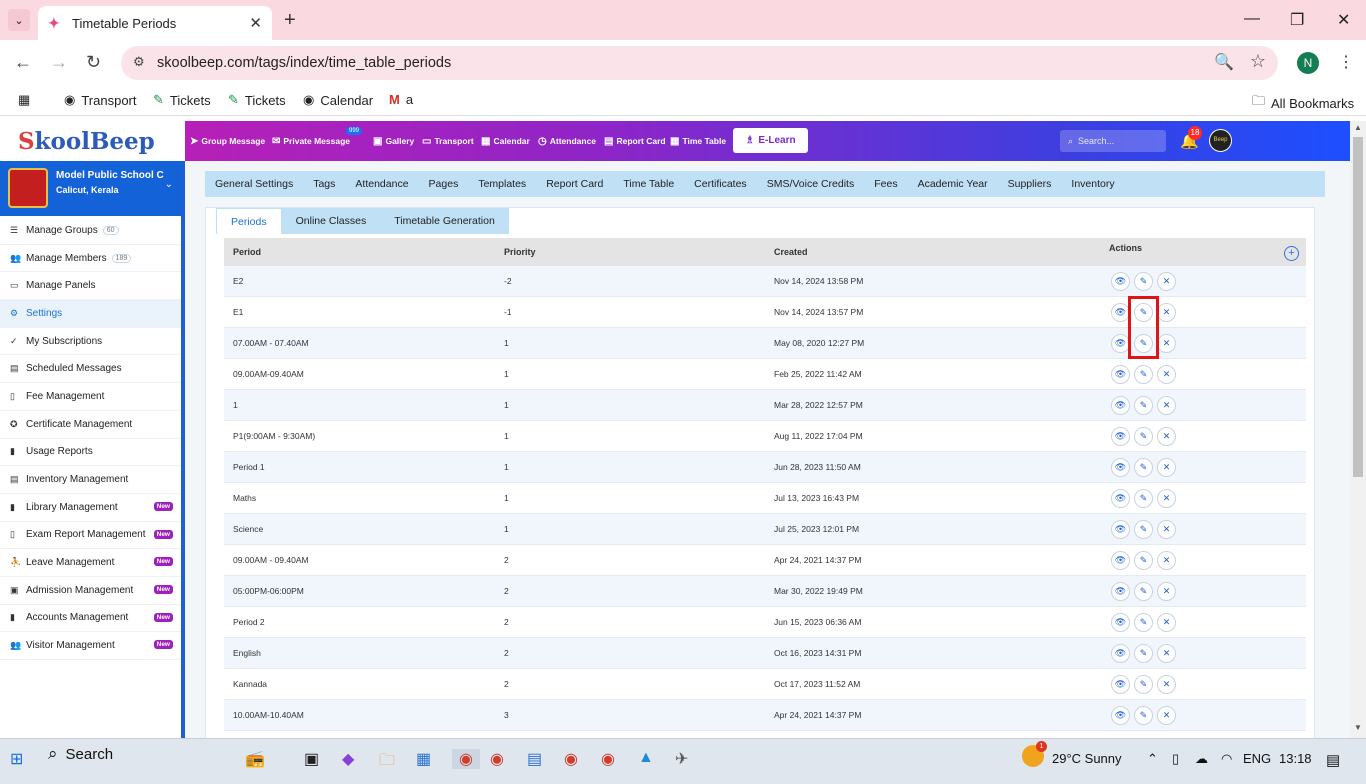  Describe the element at coordinates (338, 100) in the screenshot. I see `bookmark-calendar: ◉ Calendar` at that location.